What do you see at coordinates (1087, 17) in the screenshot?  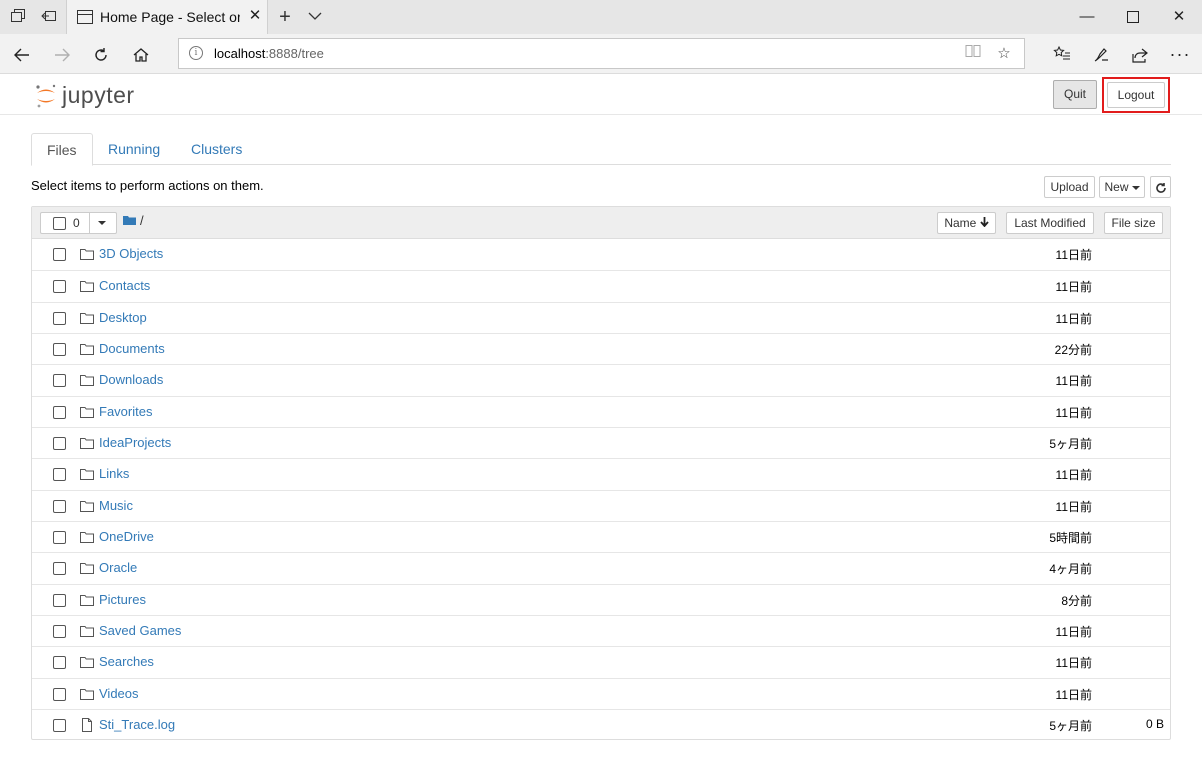 I see `minimize-icon: —` at bounding box center [1087, 17].